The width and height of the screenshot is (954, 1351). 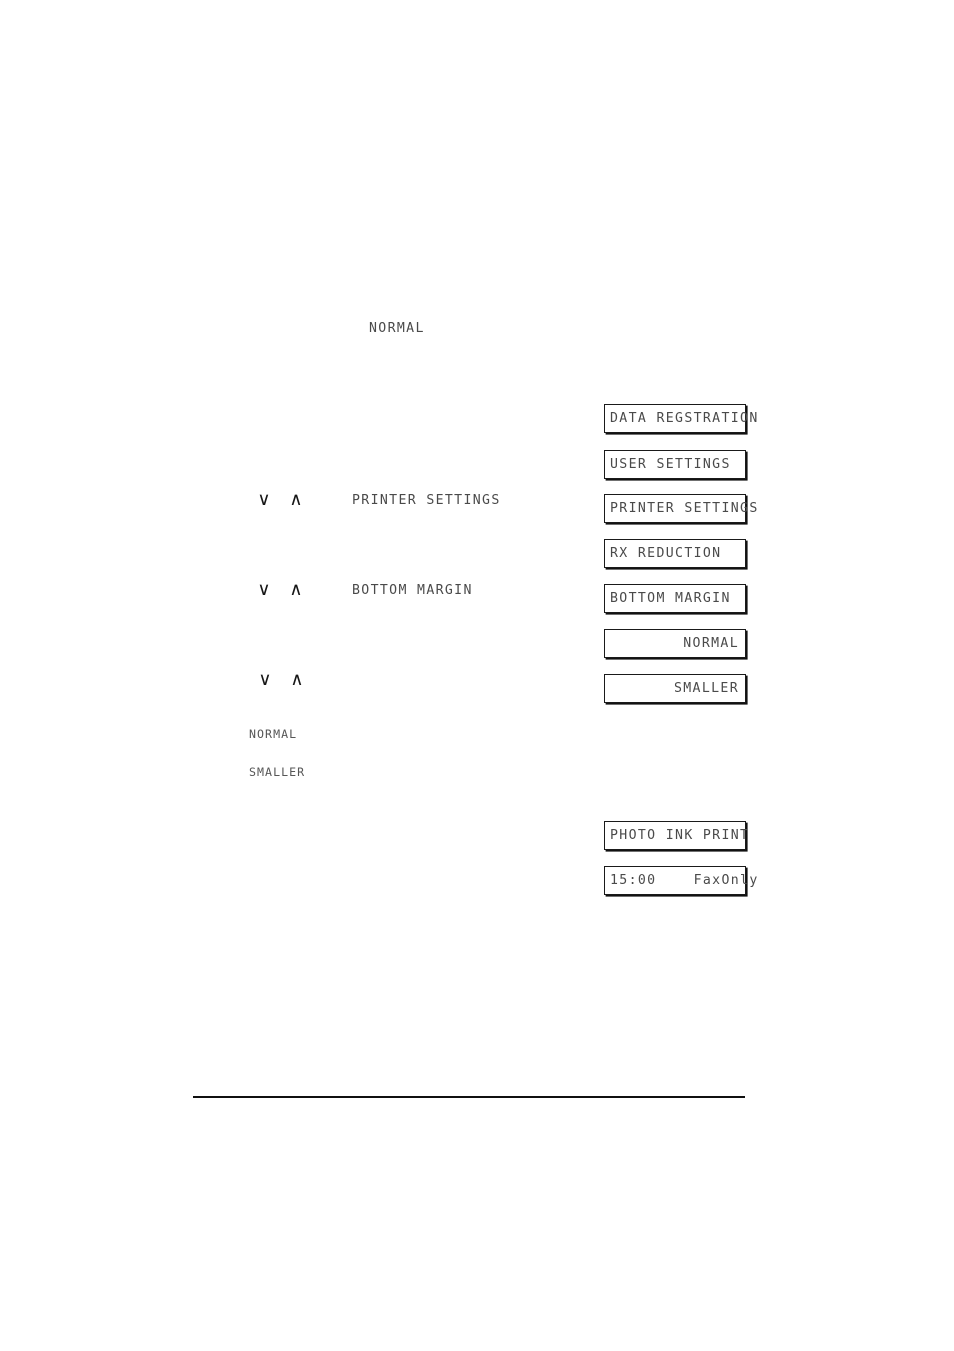 I want to click on lcd-screen-standby: 15:00 FaxOnly, so click(x=680, y=880).